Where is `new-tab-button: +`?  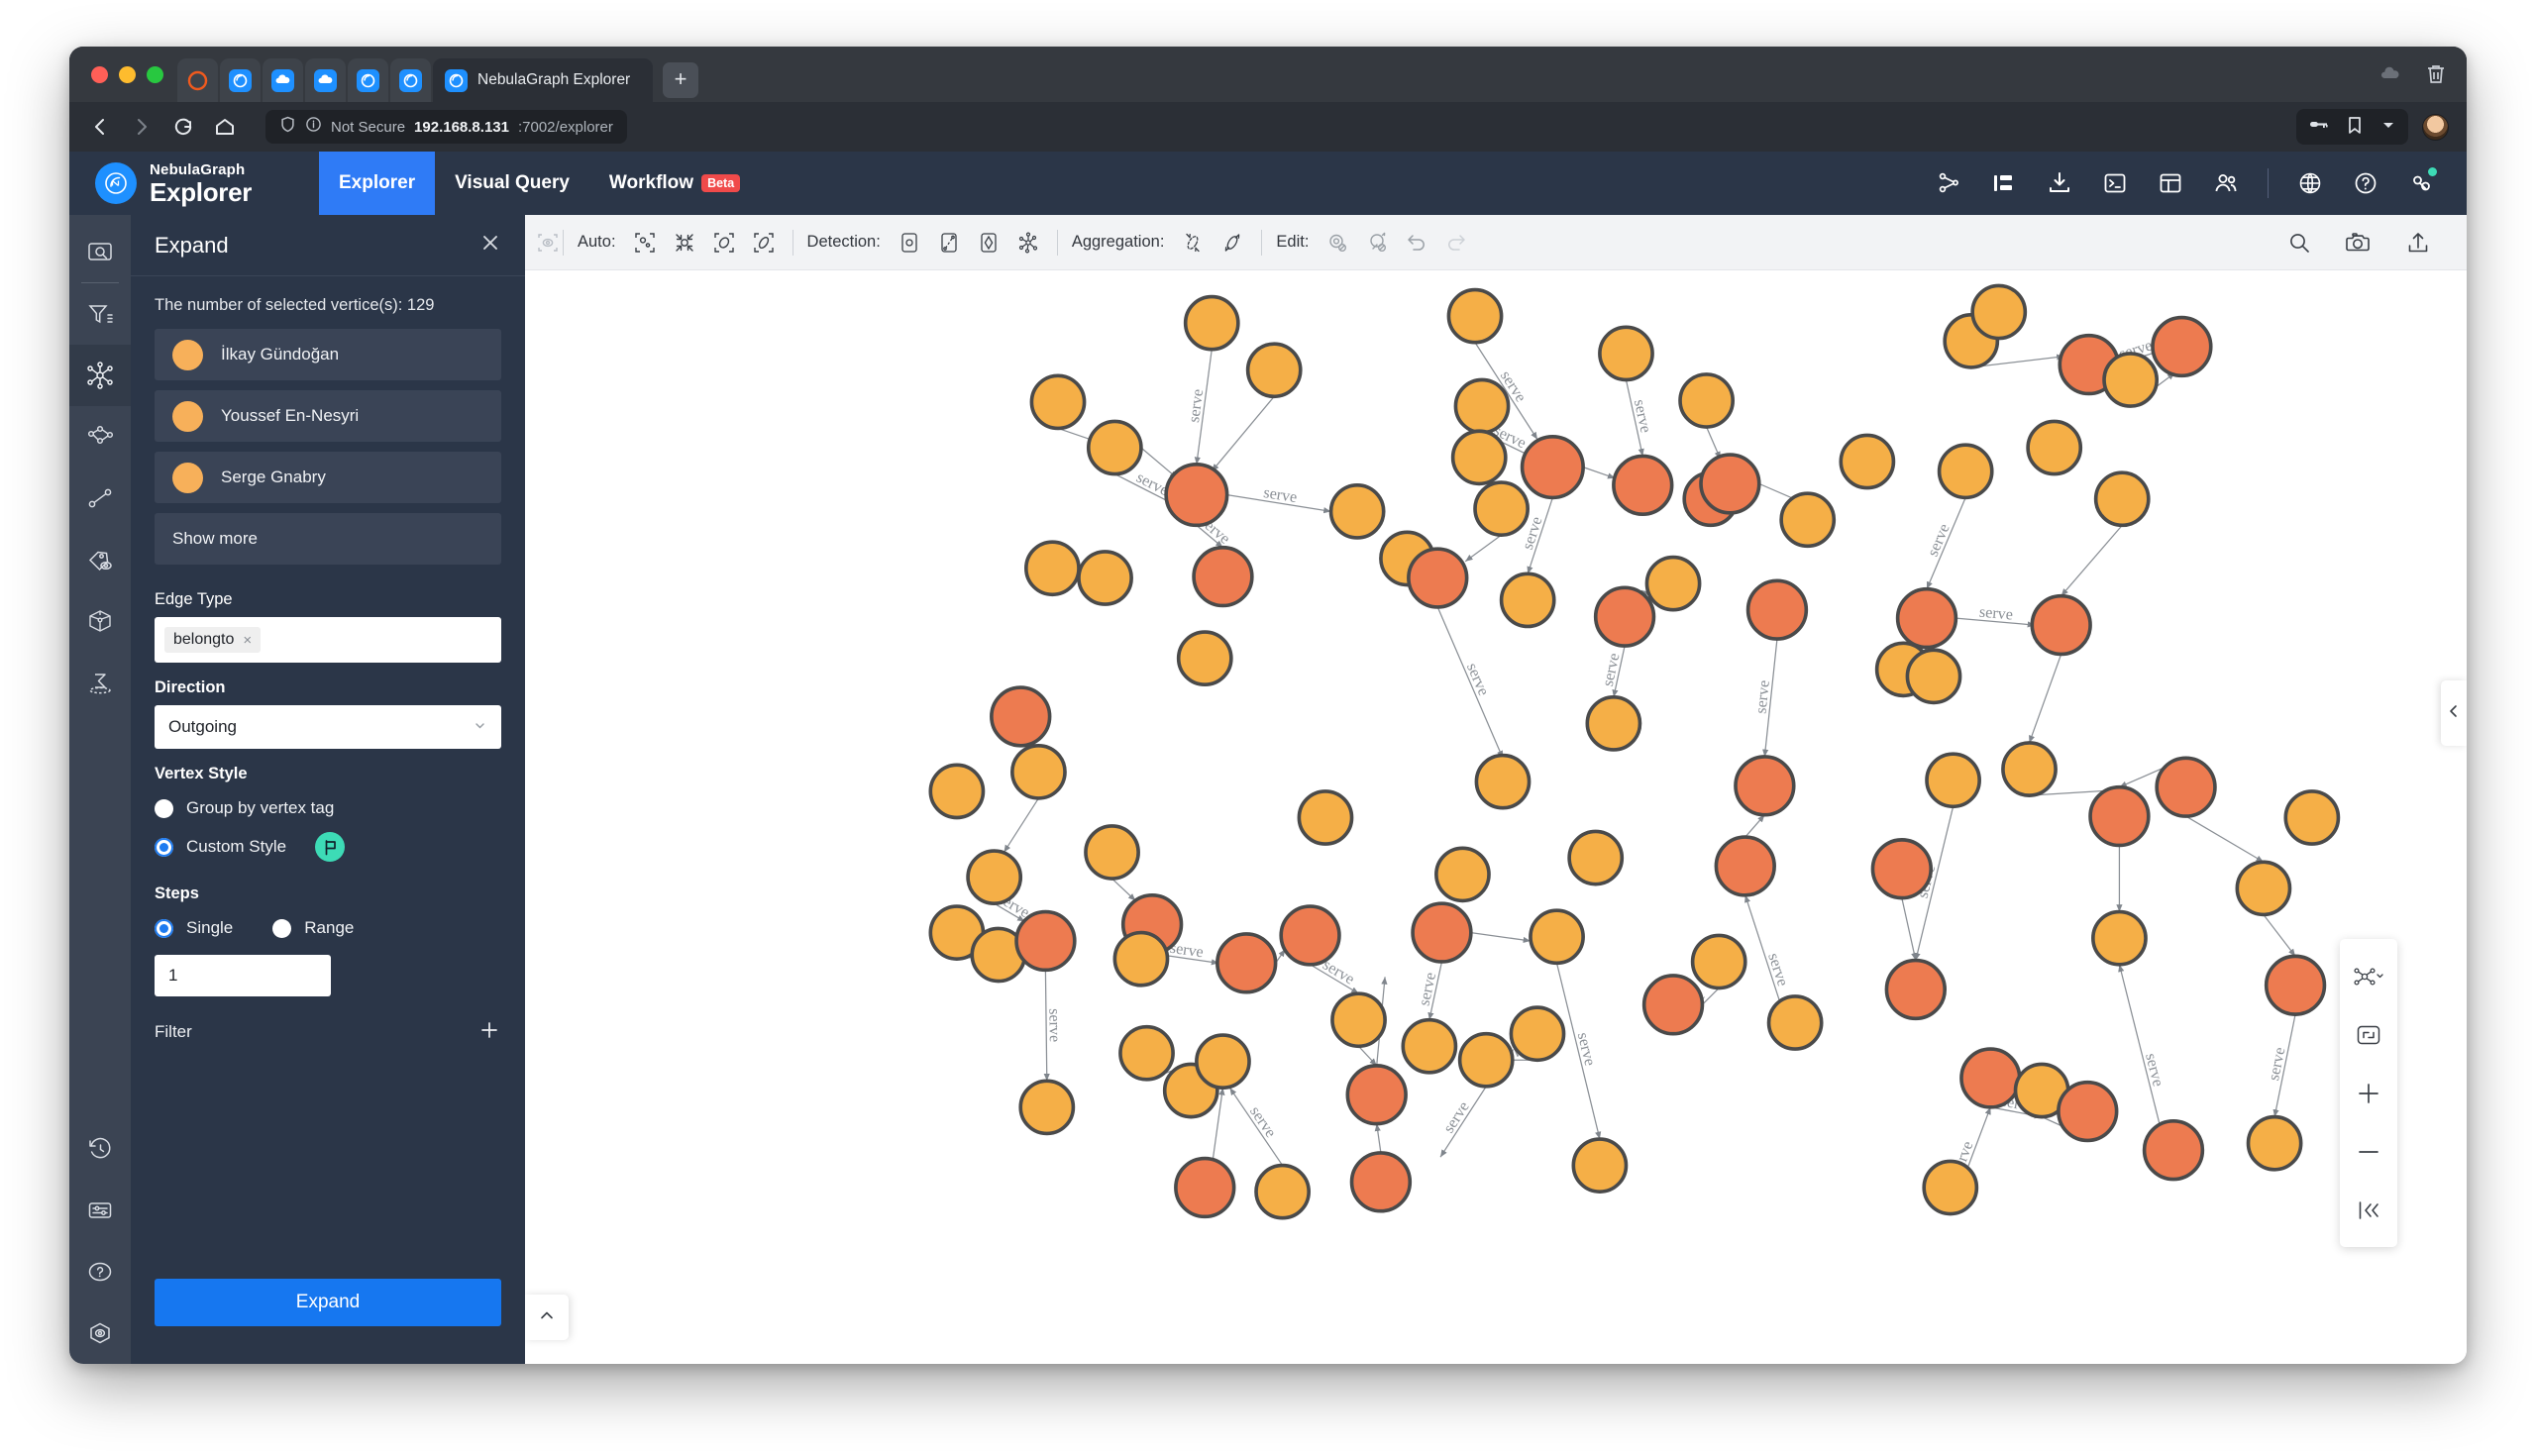
new-tab-button: + is located at coordinates (680, 80).